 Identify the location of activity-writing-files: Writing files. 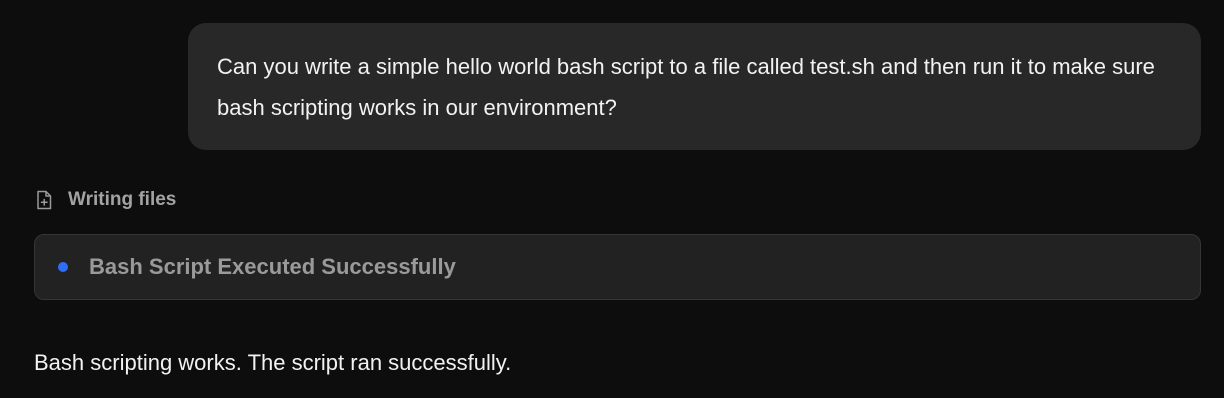
(105, 200).